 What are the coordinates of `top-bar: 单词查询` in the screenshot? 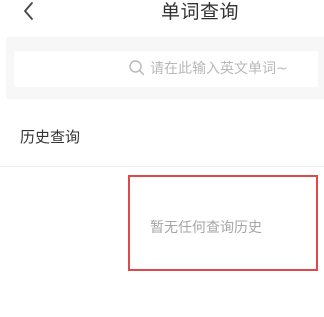 It's located at (162, 13).